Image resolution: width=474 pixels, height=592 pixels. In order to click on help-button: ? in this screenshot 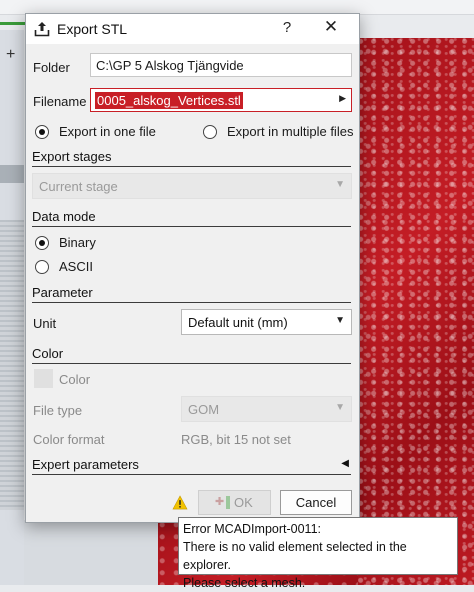, I will do `click(287, 29)`.